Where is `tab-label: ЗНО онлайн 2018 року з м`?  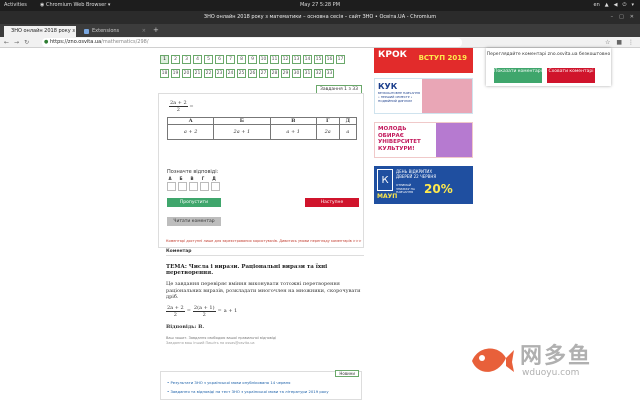 tab-label: ЗНО онлайн 2018 року з м is located at coordinates (43, 31).